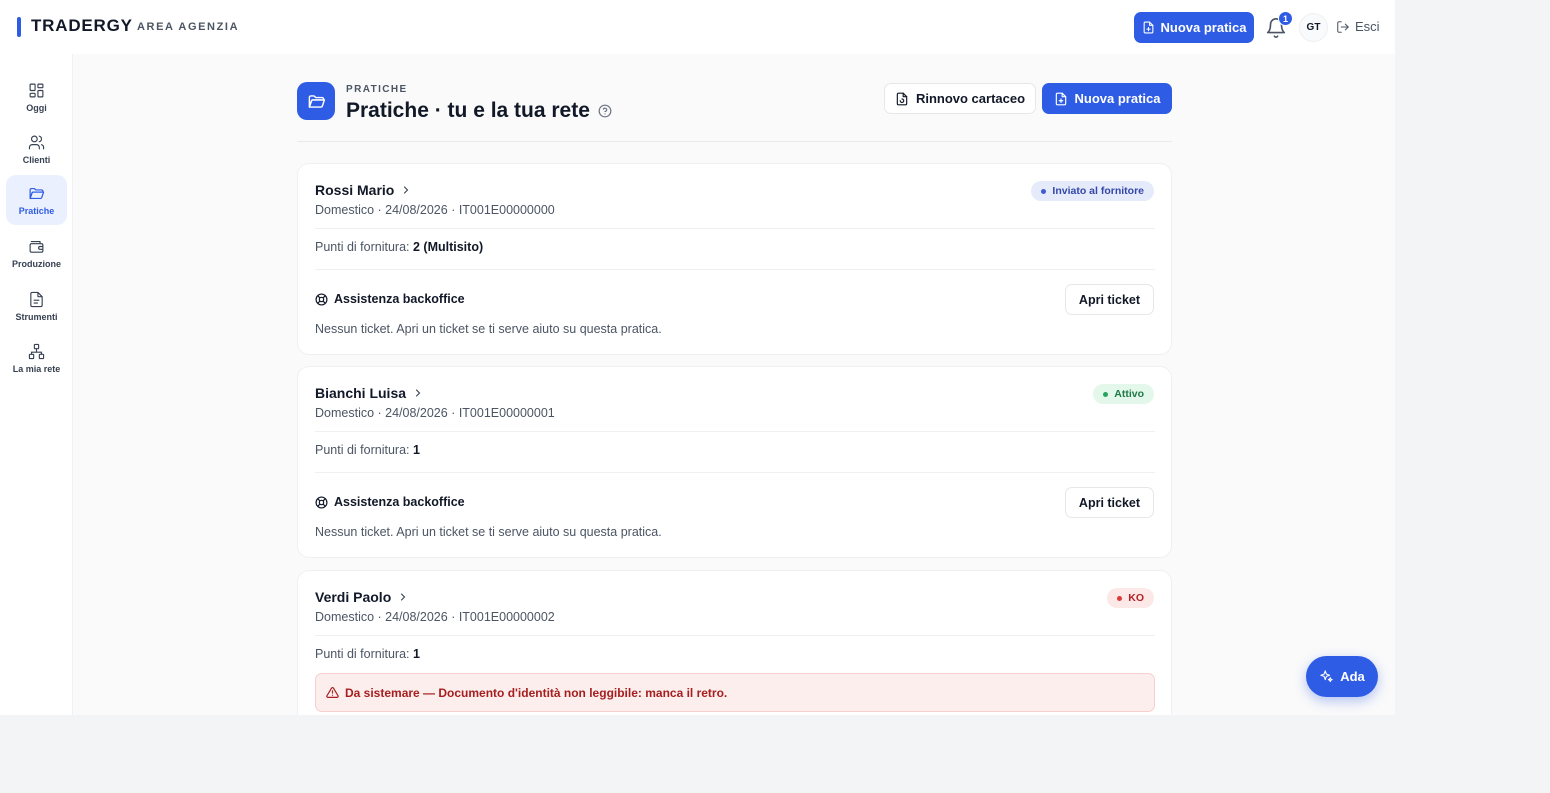 Image resolution: width=1550 pixels, height=793 pixels. What do you see at coordinates (36, 200) in the screenshot?
I see `sidebar-item-pratiche: Pratiche` at bounding box center [36, 200].